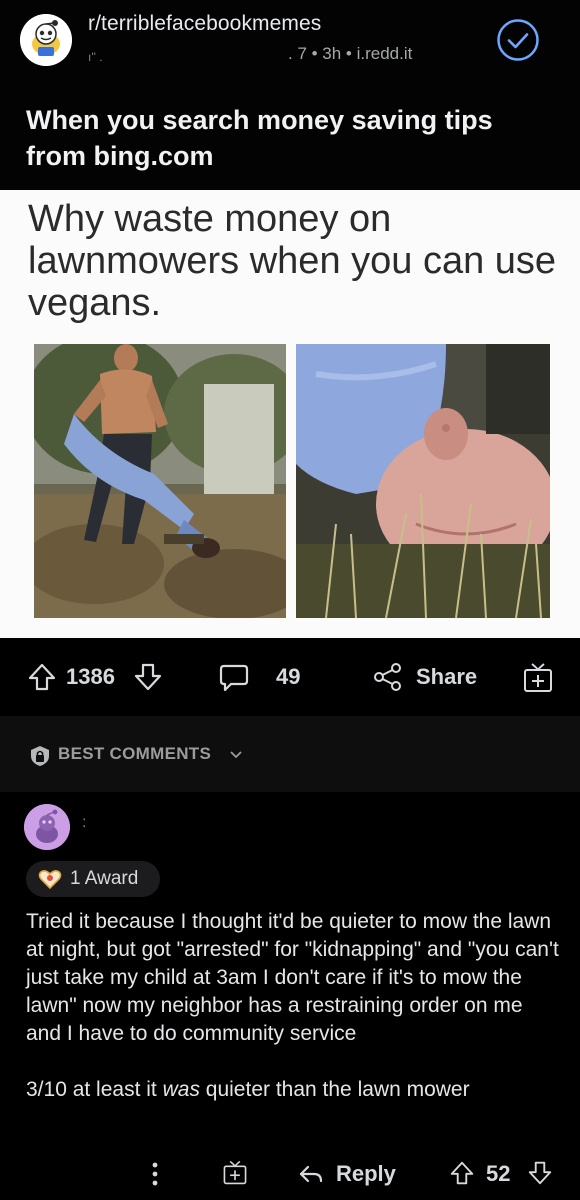 This screenshot has height=1200, width=580. I want to click on comment-upvote-button, so click(462, 1175).